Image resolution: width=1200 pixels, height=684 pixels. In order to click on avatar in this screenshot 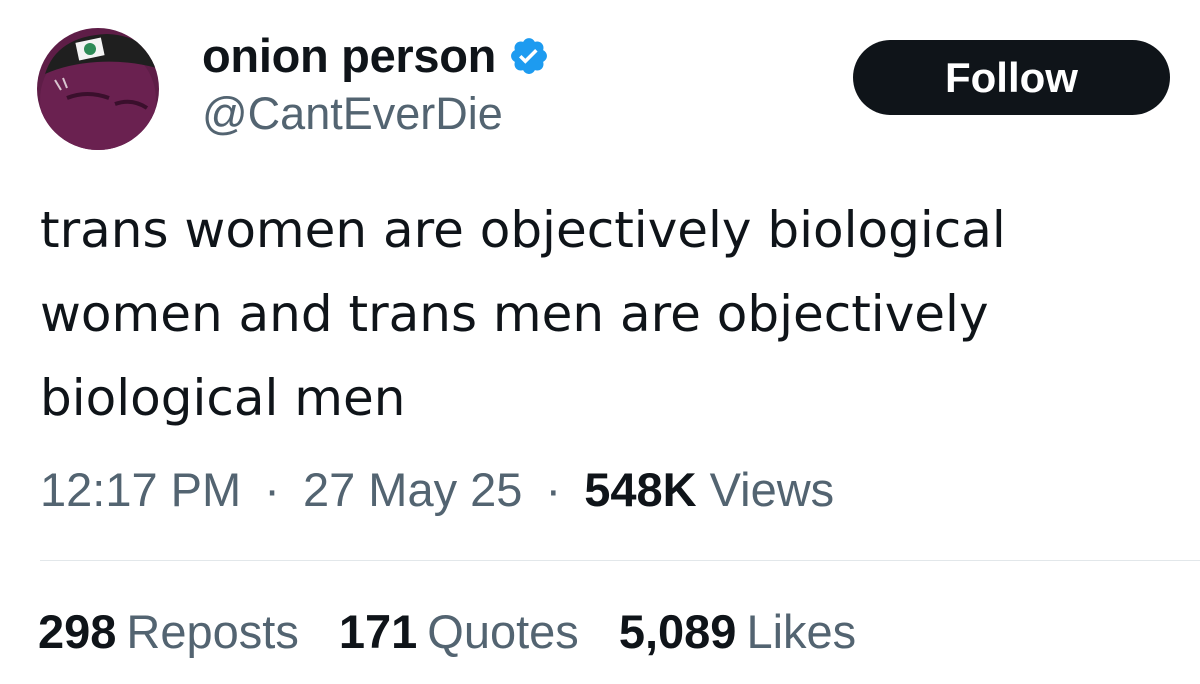, I will do `click(98, 89)`.